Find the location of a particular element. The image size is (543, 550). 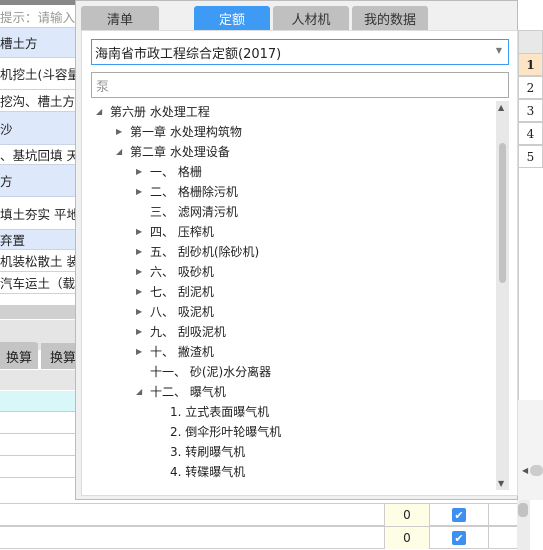

left-list-item: 汽车运土（载重 is located at coordinates (38, 283).